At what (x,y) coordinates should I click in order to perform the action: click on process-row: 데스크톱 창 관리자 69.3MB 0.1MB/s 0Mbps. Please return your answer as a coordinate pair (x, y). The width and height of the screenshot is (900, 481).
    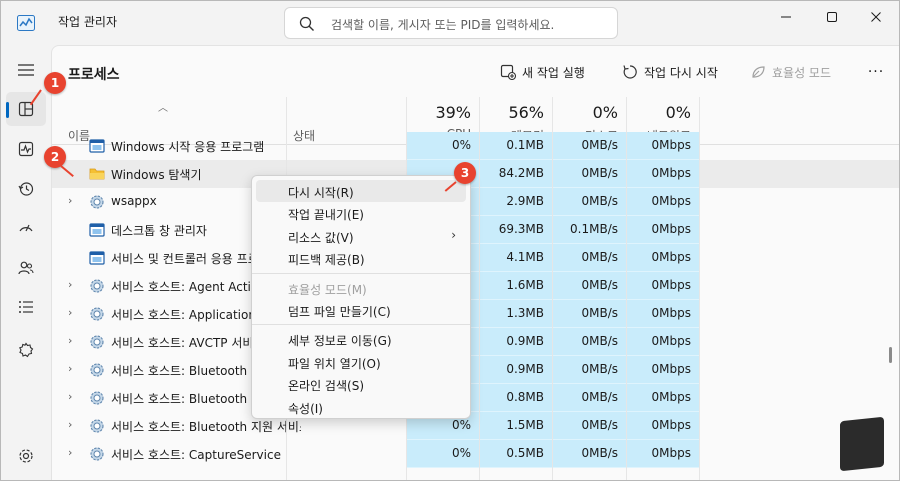
    Looking at the image, I should click on (475, 230).